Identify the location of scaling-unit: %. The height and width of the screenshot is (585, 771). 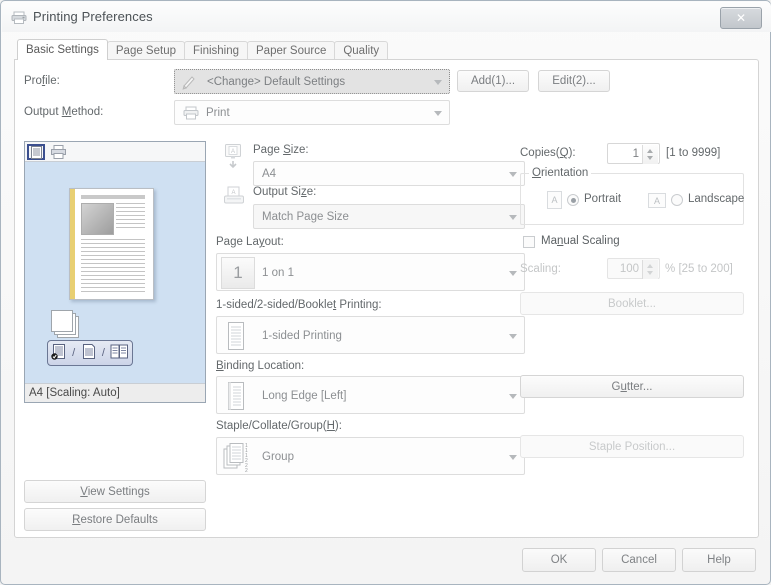
(670, 269).